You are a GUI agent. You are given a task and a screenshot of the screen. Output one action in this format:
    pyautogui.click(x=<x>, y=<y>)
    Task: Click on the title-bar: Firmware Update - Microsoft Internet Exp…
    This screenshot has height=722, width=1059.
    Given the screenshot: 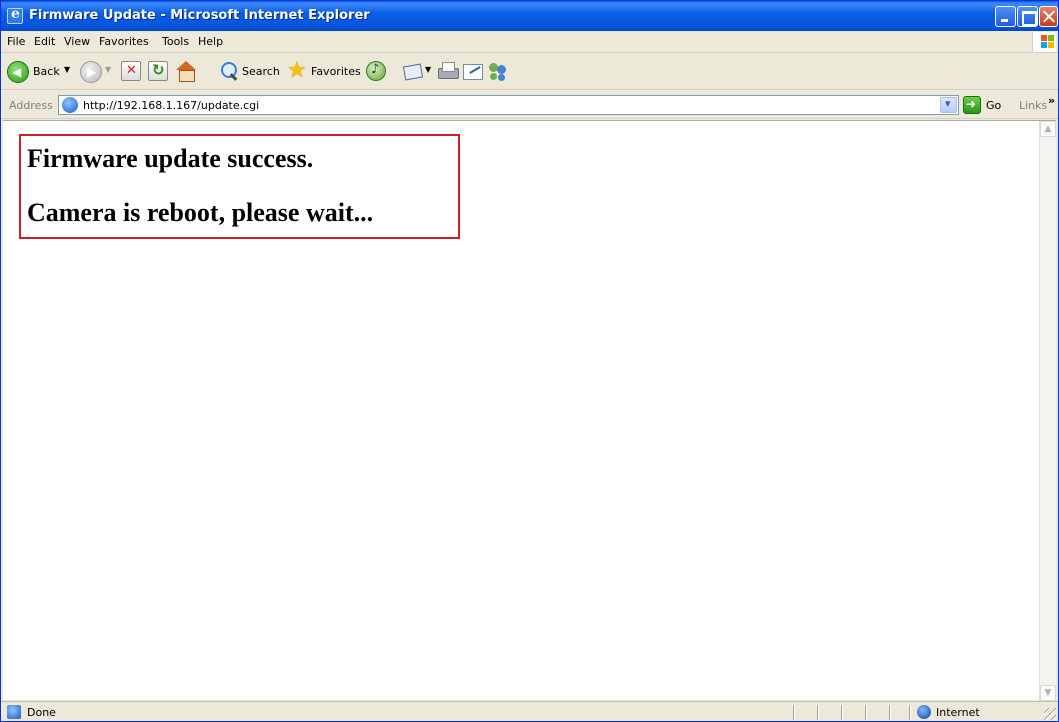 What is the action you would take?
    pyautogui.click(x=529, y=16)
    